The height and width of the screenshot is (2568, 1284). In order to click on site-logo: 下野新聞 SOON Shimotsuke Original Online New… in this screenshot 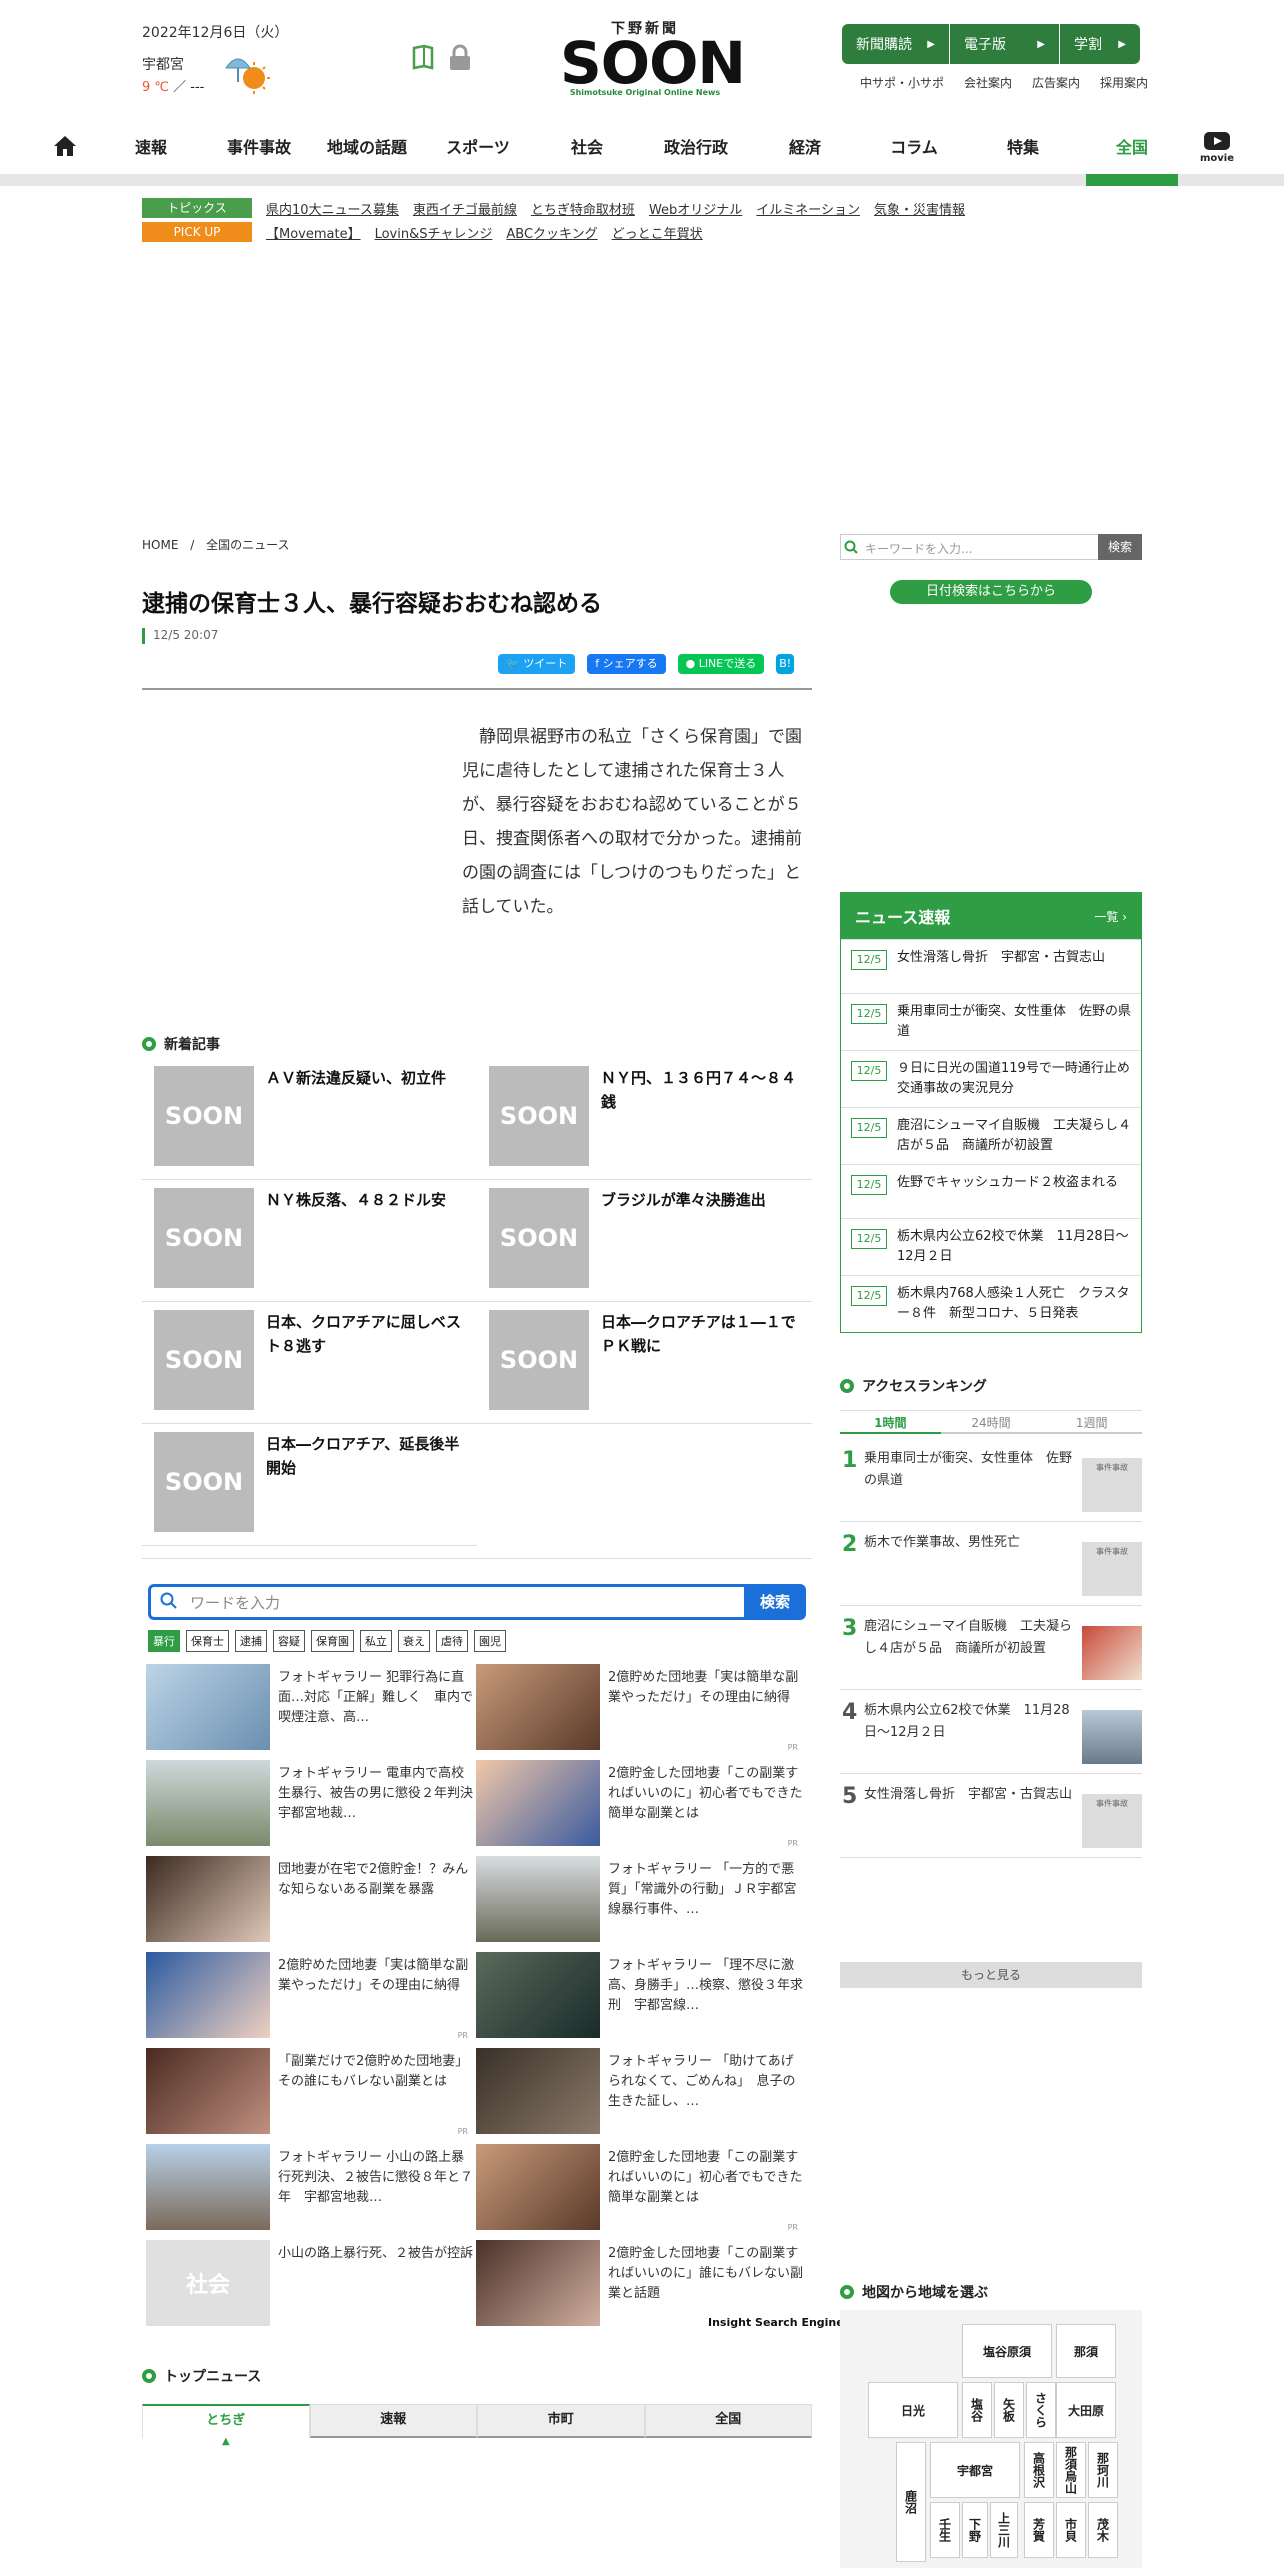, I will do `click(653, 58)`.